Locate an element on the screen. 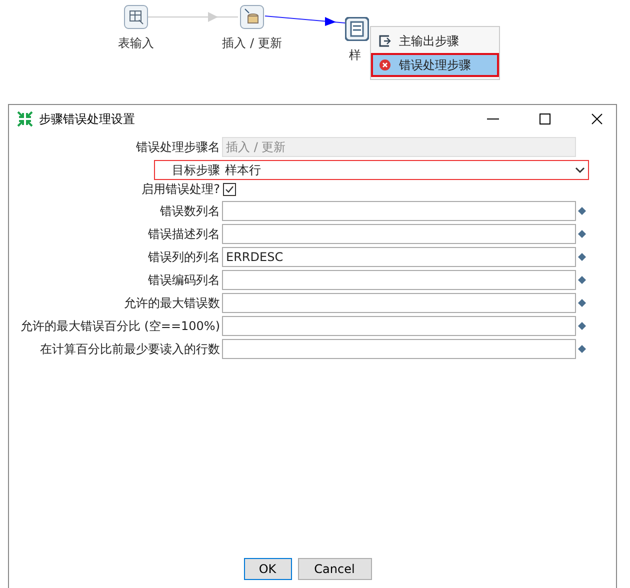 This screenshot has height=588, width=630. field-label: 错误描述列名 is located at coordinates (184, 234).